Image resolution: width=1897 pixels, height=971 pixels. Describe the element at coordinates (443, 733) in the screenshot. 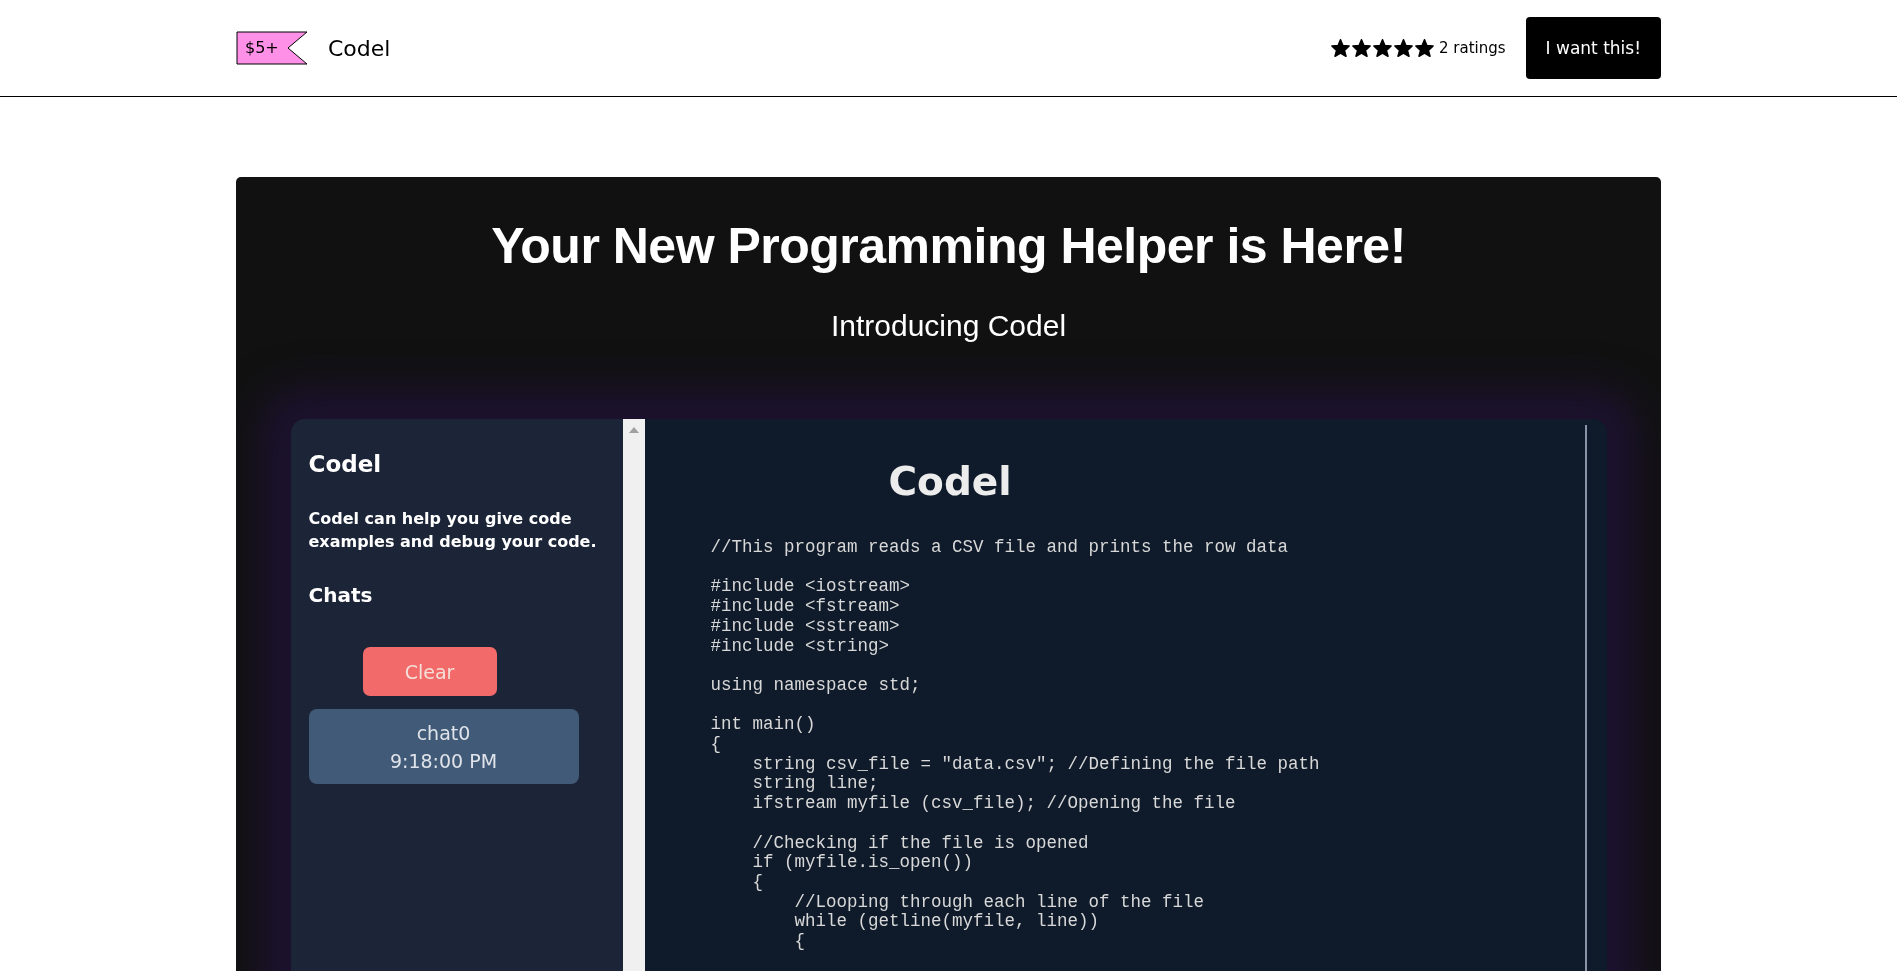

I see `chat-name: chat0` at that location.